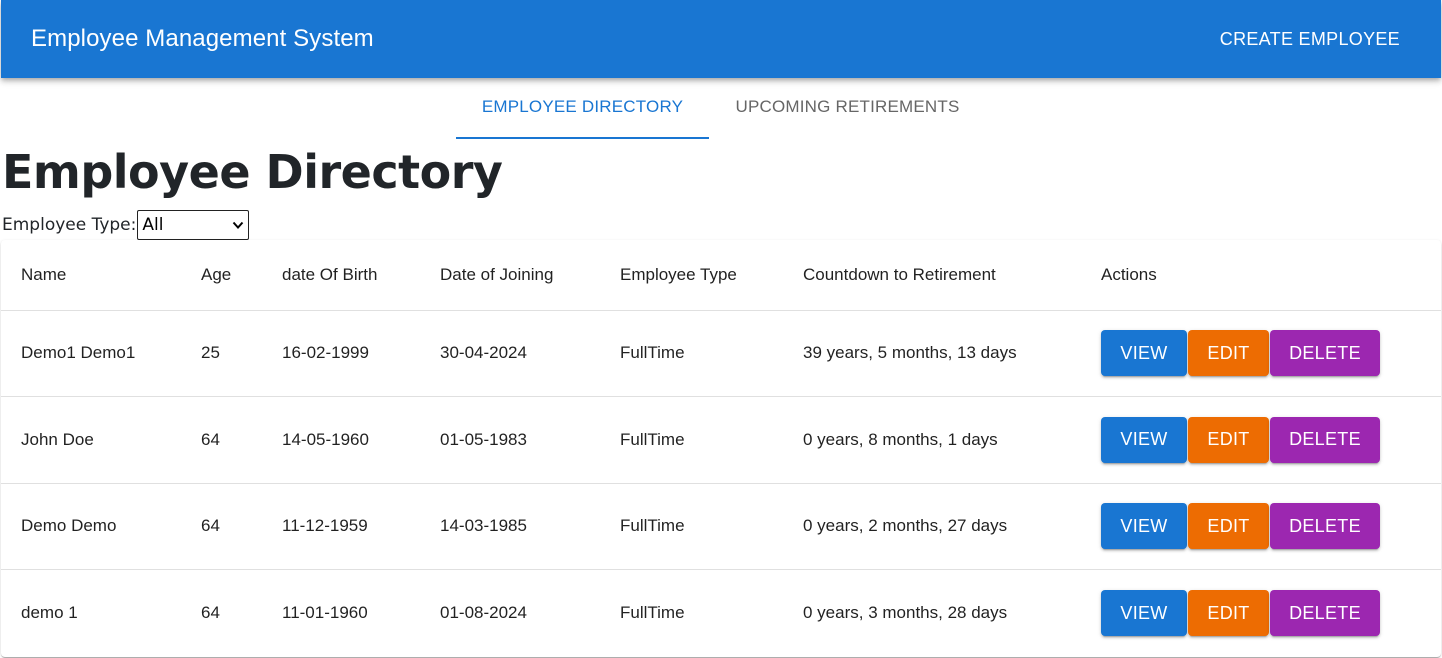  Describe the element at coordinates (202, 38) in the screenshot. I see `app-title: Employee Management System` at that location.